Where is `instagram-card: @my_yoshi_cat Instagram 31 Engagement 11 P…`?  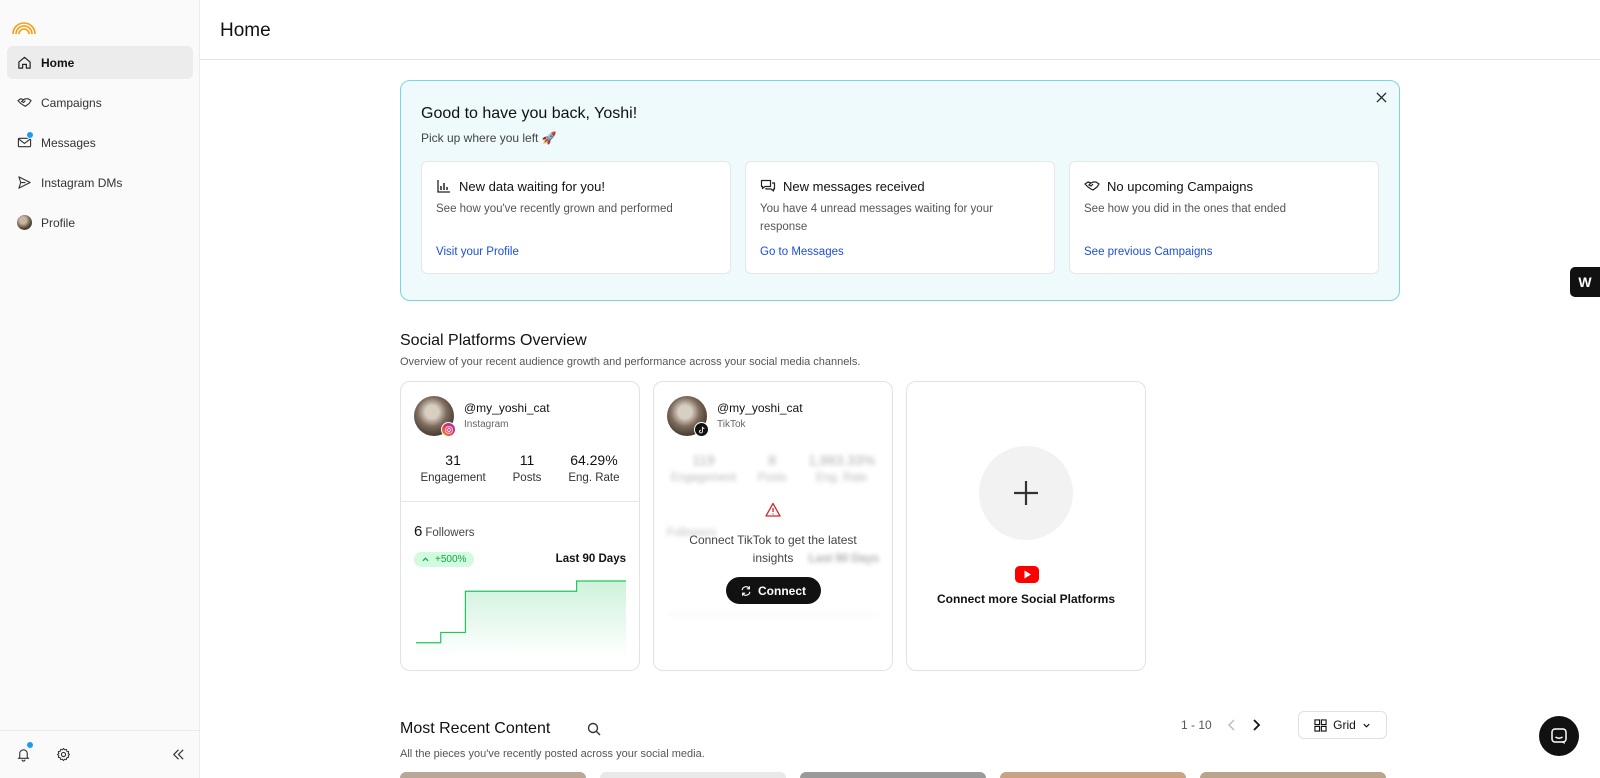
instagram-card: @my_yoshi_cat Instagram 31 Engagement 11 P… is located at coordinates (520, 526).